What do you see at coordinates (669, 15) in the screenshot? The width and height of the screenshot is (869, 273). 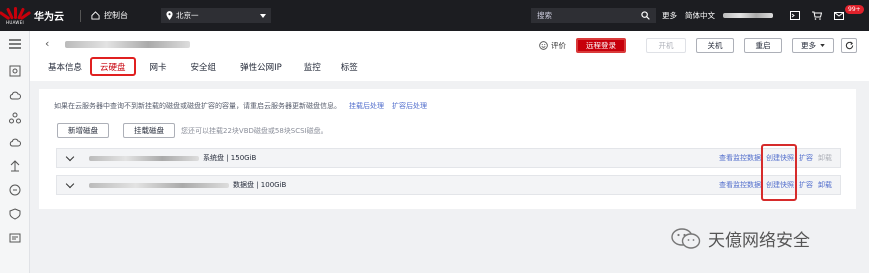 I see `more-link: 更多` at bounding box center [669, 15].